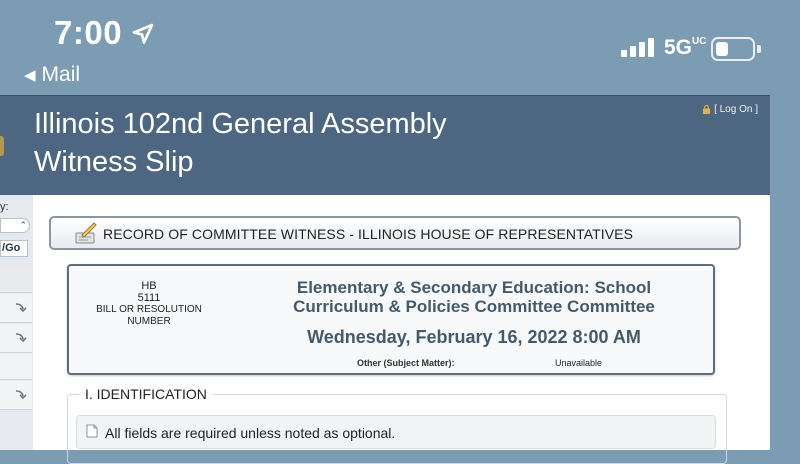 This screenshot has width=800, height=464. Describe the element at coordinates (30, 75) in the screenshot. I see `back-triangle-icon: ◀` at that location.